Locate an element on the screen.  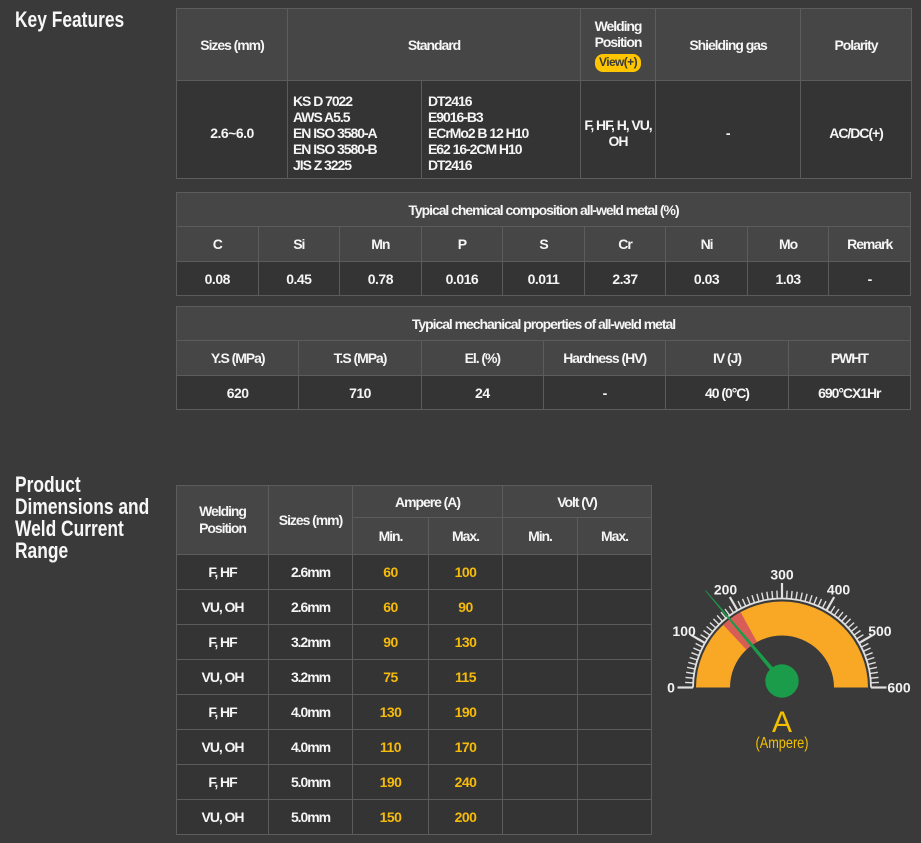
svg-text: 100 is located at coordinates (684, 631).